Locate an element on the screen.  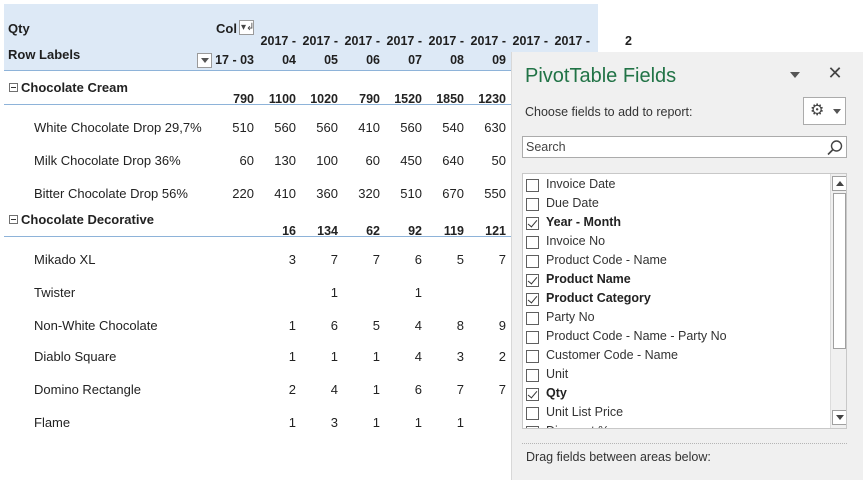
value-cell: 450 is located at coordinates (401, 160).